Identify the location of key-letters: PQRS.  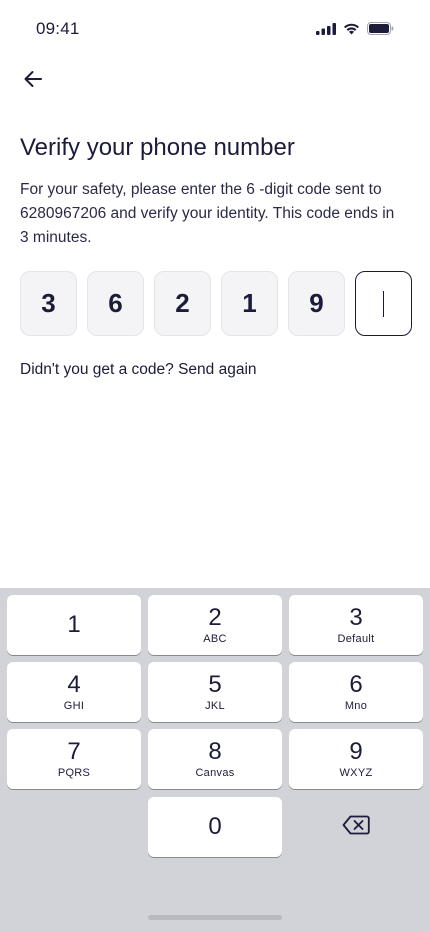
(74, 773).